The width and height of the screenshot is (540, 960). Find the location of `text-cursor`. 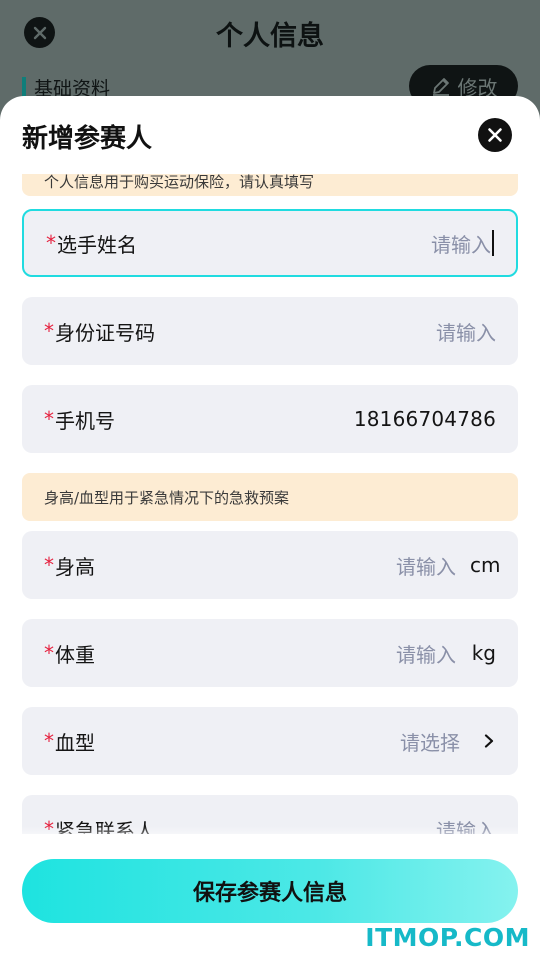

text-cursor is located at coordinates (493, 243).